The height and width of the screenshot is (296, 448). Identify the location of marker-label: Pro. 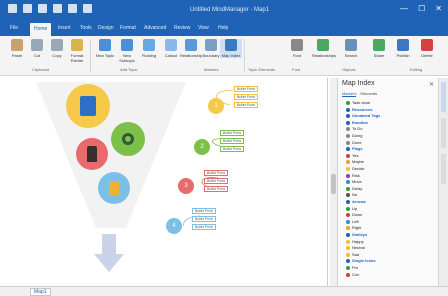
(355, 267).